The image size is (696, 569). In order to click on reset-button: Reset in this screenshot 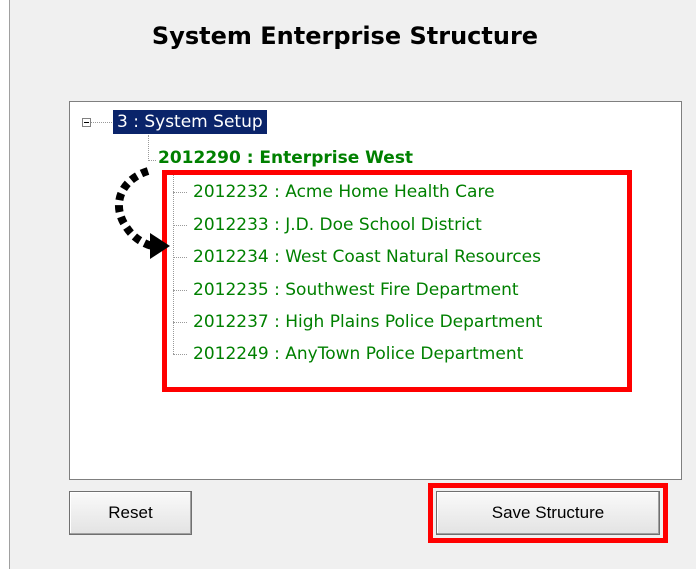, I will do `click(130, 513)`.